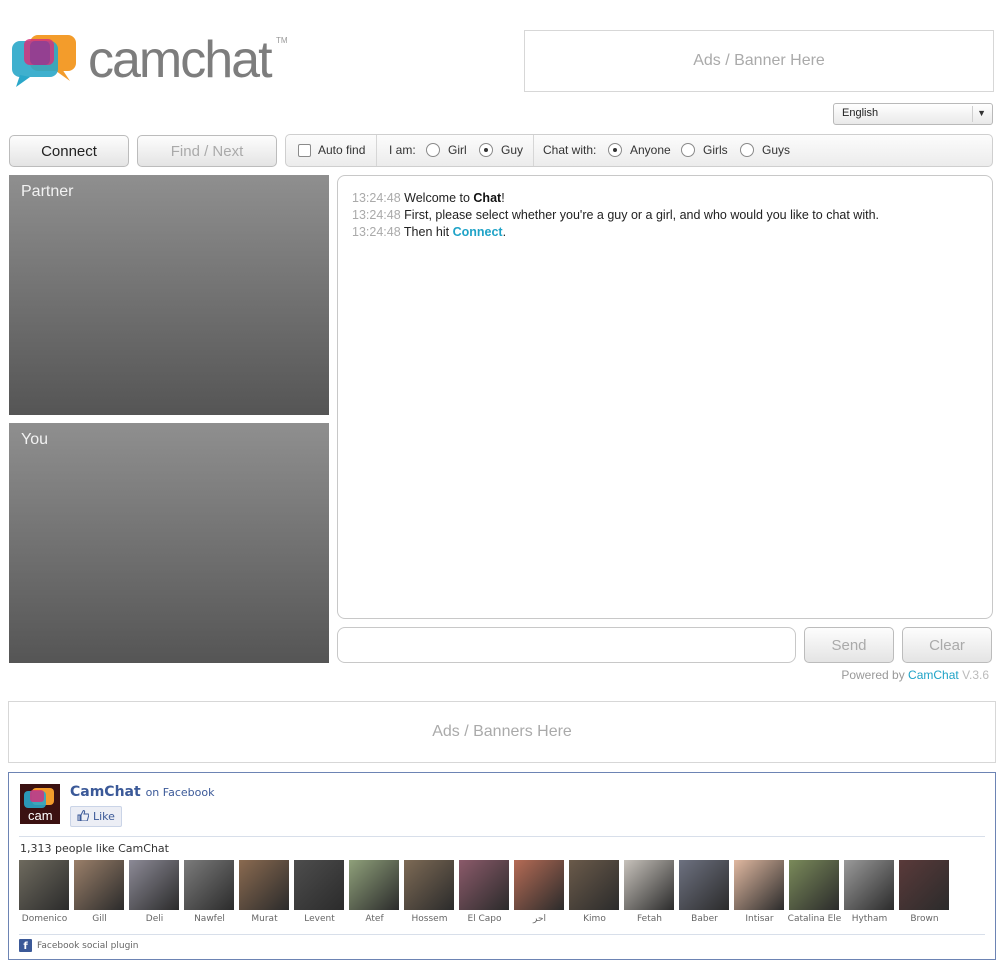 The height and width of the screenshot is (967, 996). I want to click on i-am-label: I am:, so click(402, 150).